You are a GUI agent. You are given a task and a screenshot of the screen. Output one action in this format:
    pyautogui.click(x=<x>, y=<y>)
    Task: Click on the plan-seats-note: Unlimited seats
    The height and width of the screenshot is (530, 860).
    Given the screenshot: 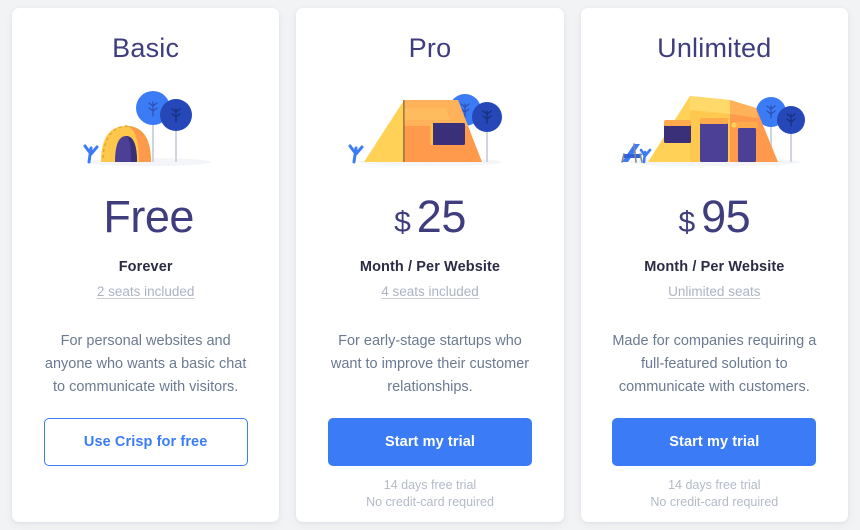 What is the action you would take?
    pyautogui.click(x=714, y=292)
    